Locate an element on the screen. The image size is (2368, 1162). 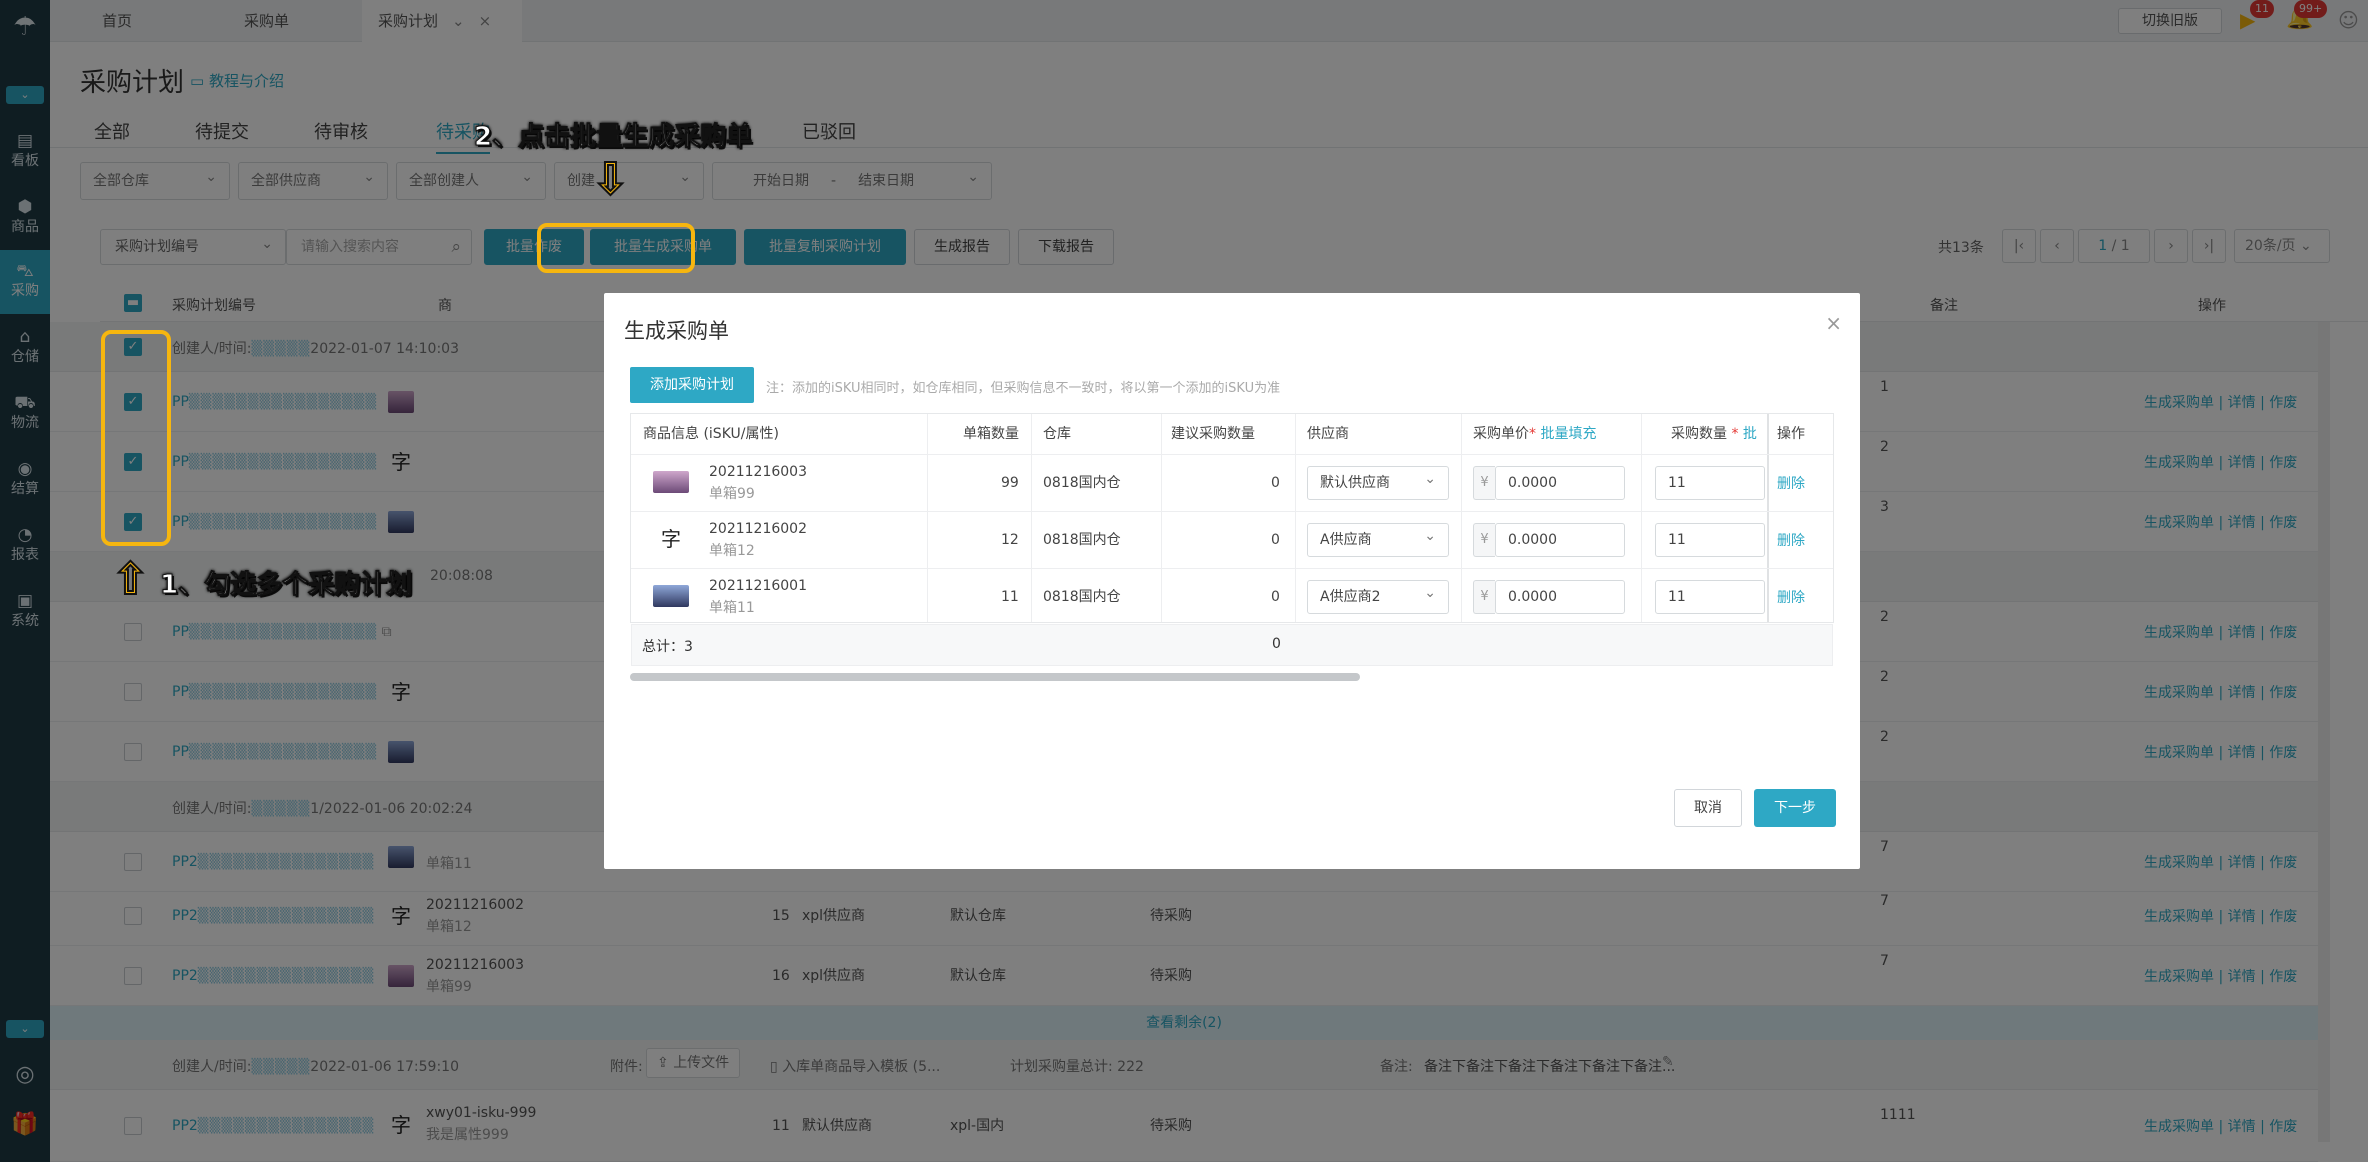
step1-annotation: 1、勾选多个采购计划 is located at coordinates (286, 585).